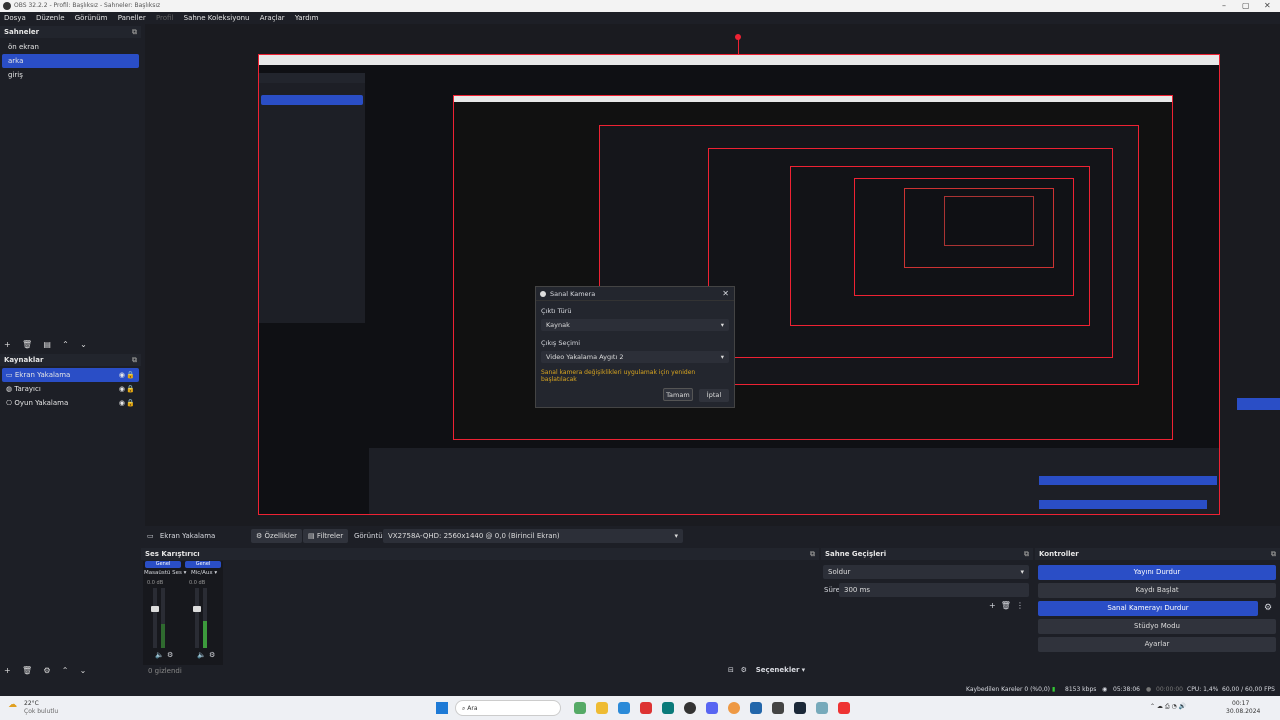  Describe the element at coordinates (712, 708) in the screenshot. I see `discord-icon` at that location.